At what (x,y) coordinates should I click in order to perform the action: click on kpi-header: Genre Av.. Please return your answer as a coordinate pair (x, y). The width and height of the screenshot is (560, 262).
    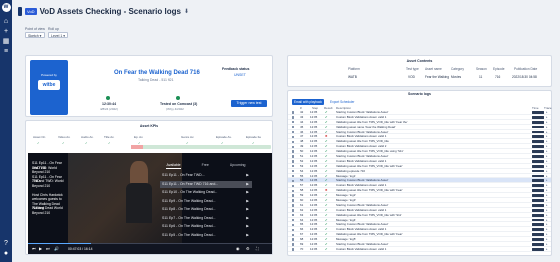
    Looking at the image, I should click on (188, 137).